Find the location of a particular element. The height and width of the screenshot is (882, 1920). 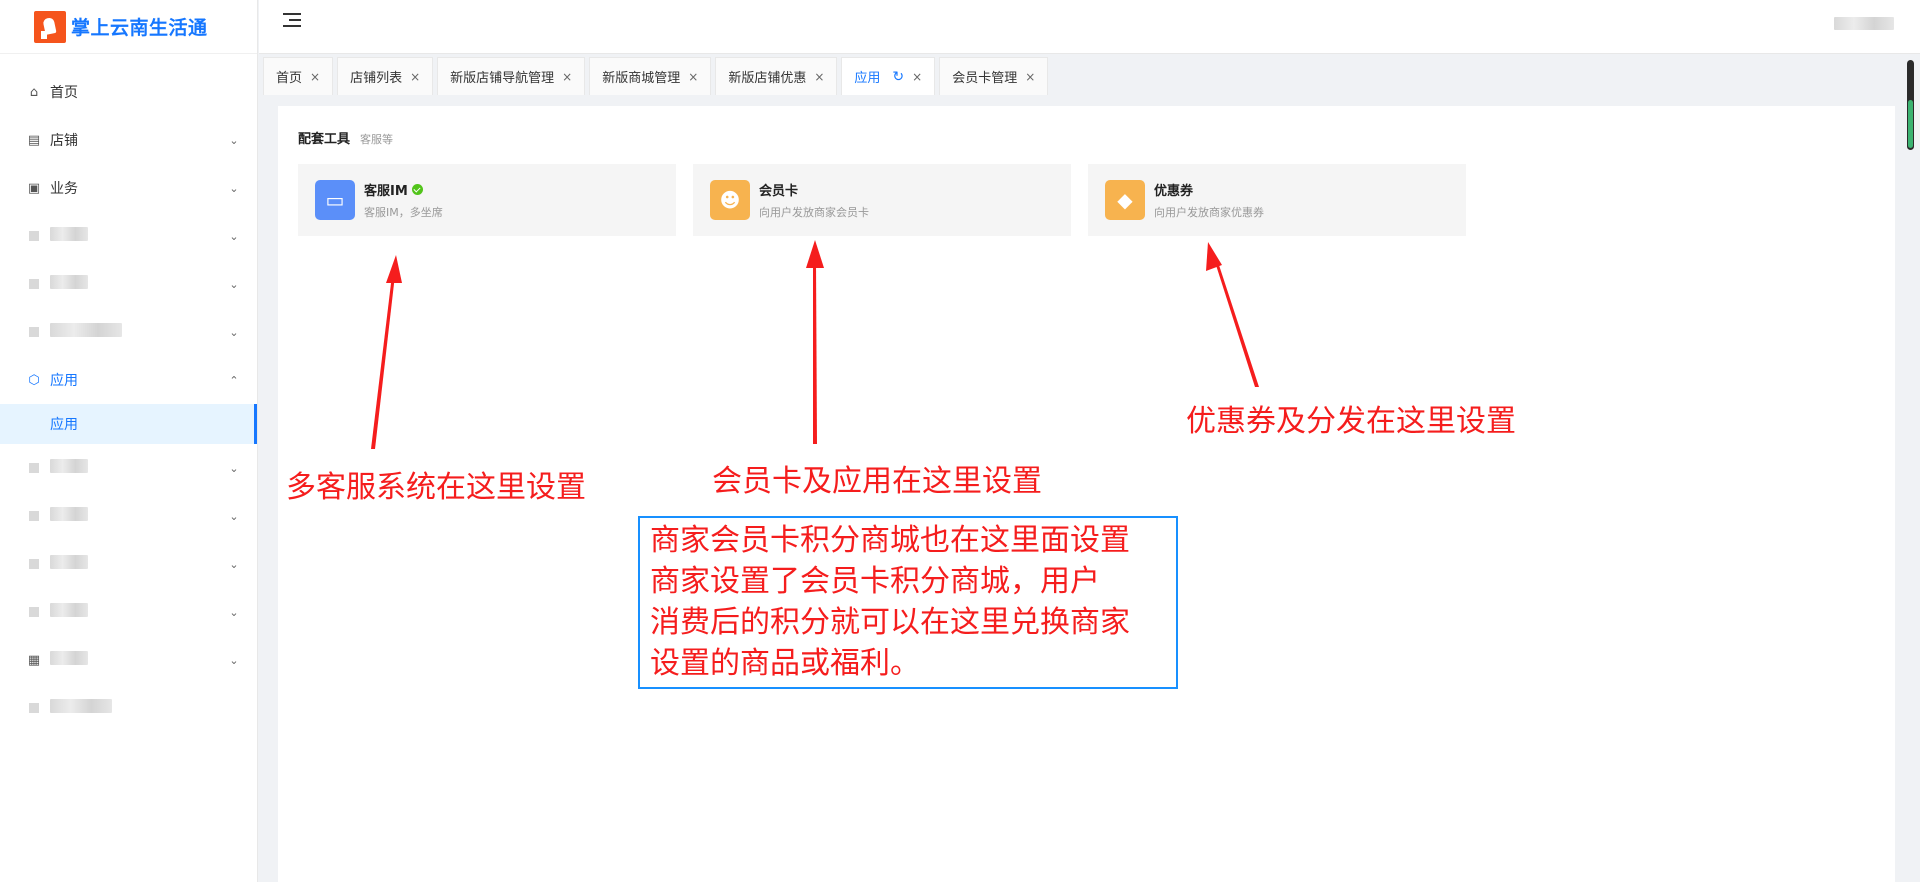

home-icon: ⌂ is located at coordinates (34, 92).